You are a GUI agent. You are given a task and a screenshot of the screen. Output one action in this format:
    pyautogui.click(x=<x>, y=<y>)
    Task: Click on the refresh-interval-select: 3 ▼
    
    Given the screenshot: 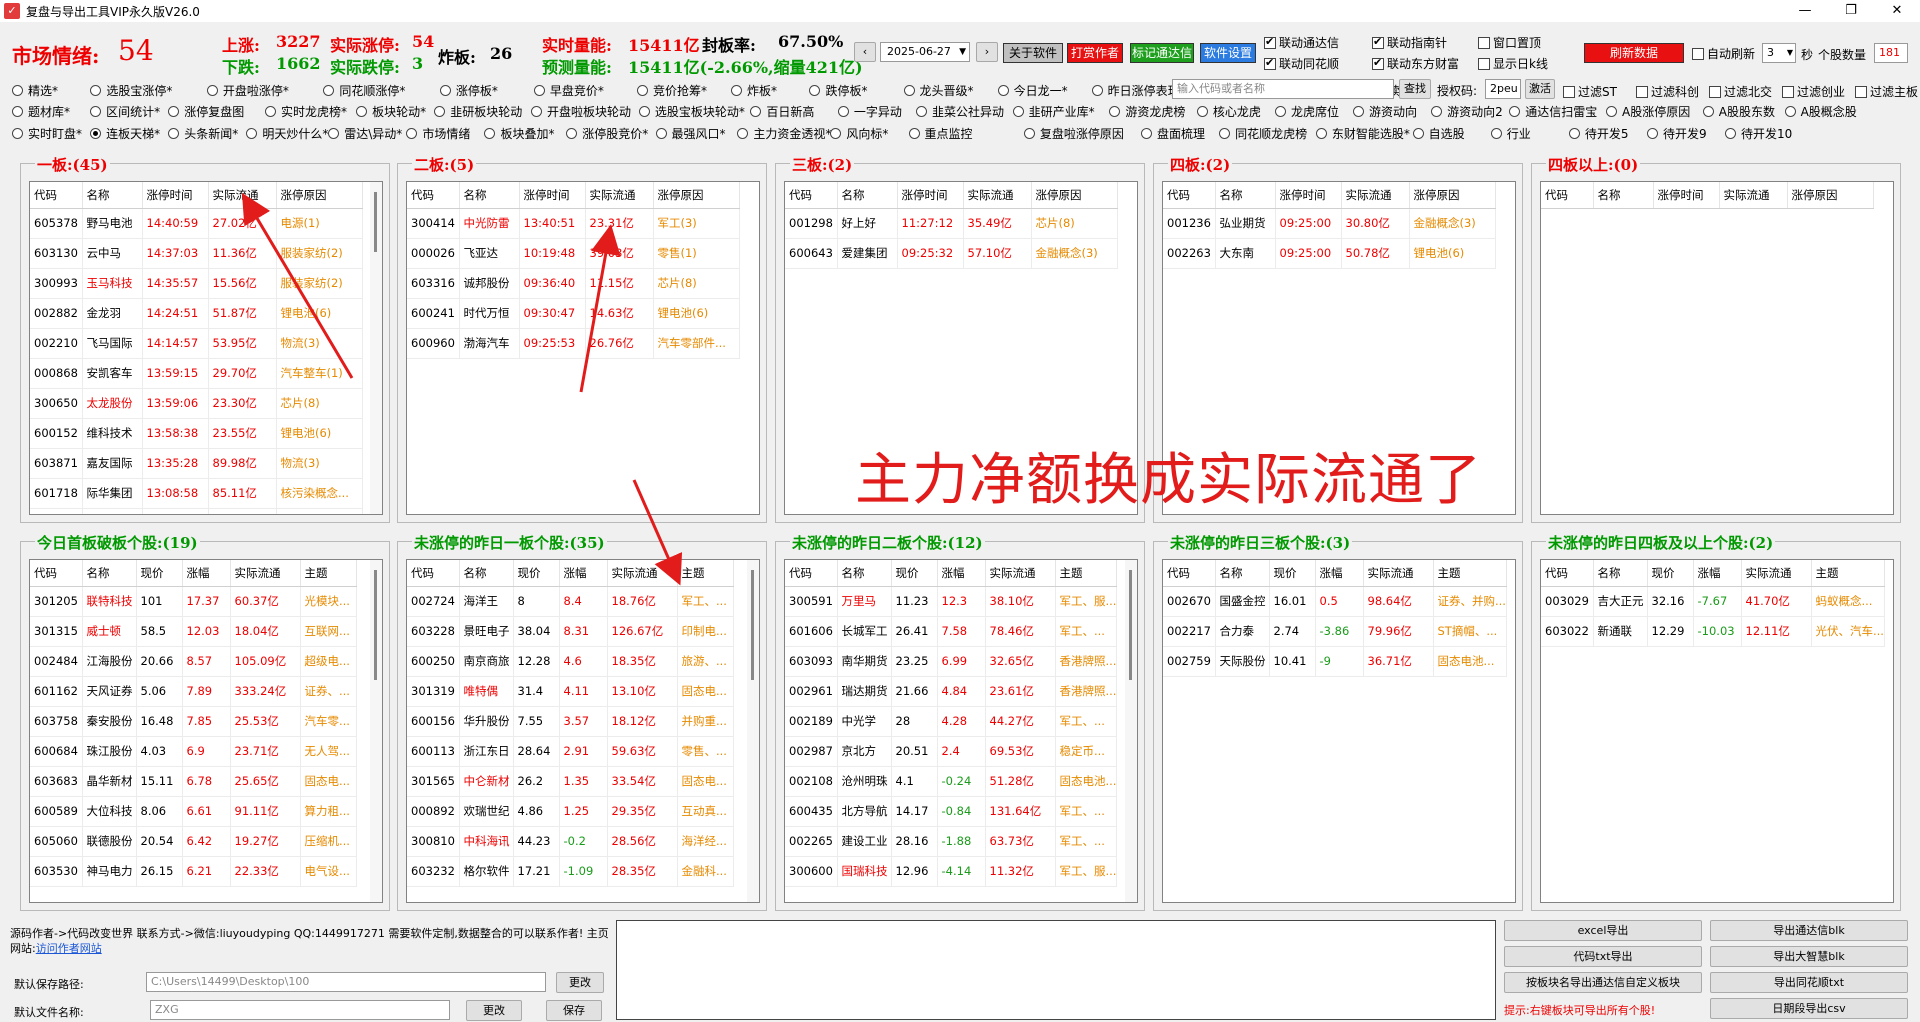 What is the action you would take?
    pyautogui.click(x=1779, y=53)
    